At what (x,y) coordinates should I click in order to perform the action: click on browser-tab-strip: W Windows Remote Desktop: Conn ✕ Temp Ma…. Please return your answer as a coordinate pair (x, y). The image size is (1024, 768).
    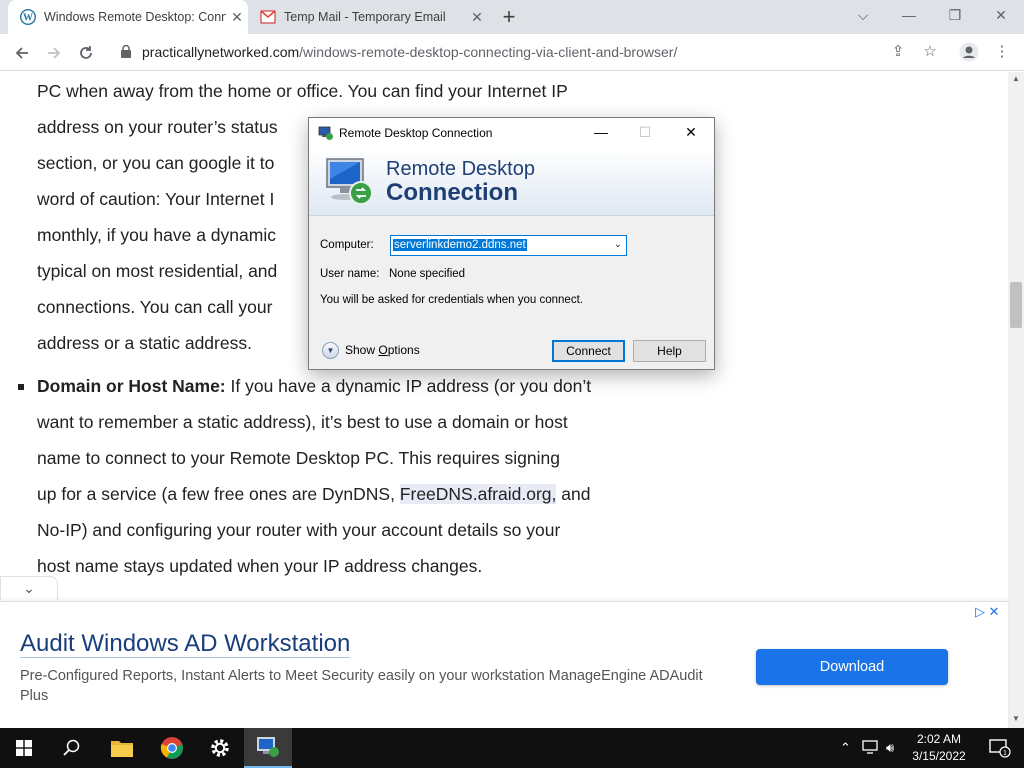
    Looking at the image, I should click on (512, 17).